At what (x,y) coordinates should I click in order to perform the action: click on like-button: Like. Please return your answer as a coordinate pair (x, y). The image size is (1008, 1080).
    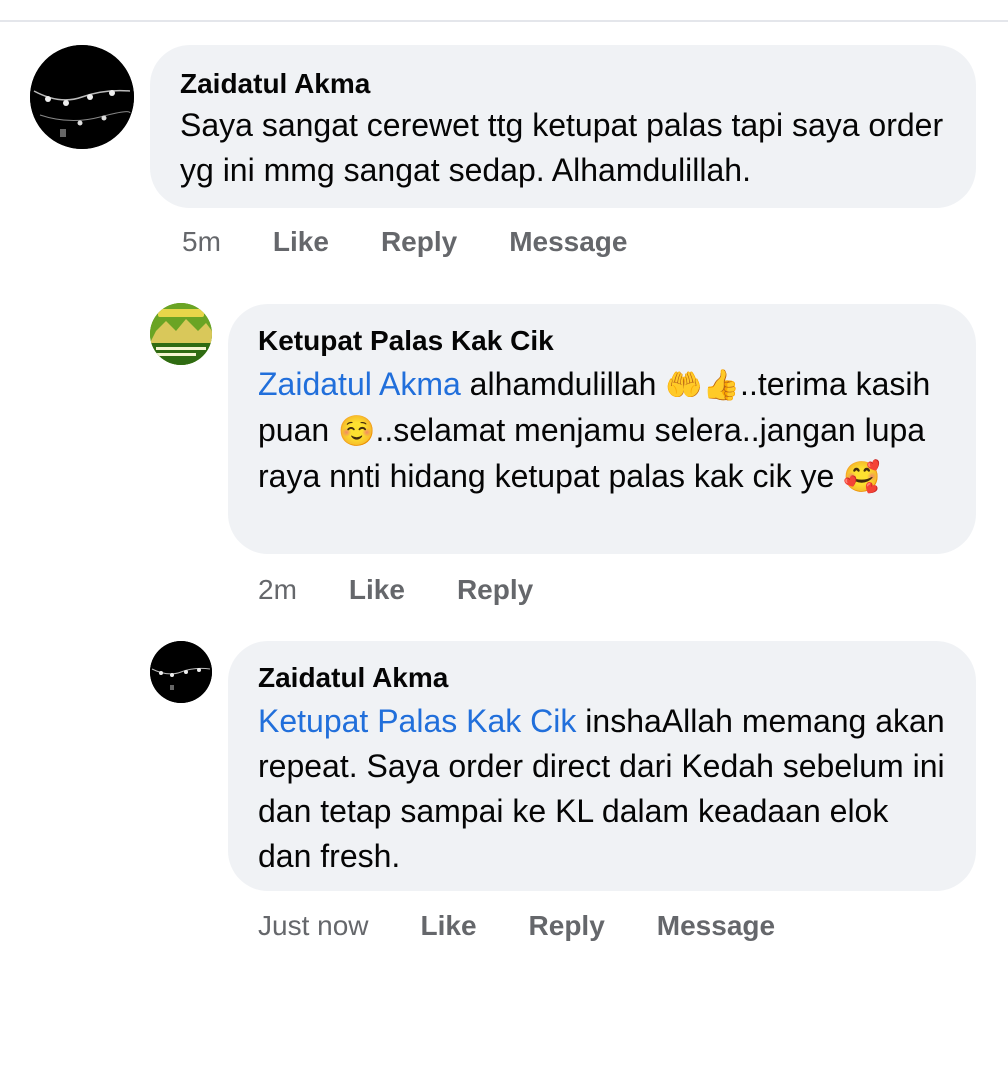
    Looking at the image, I should click on (449, 926).